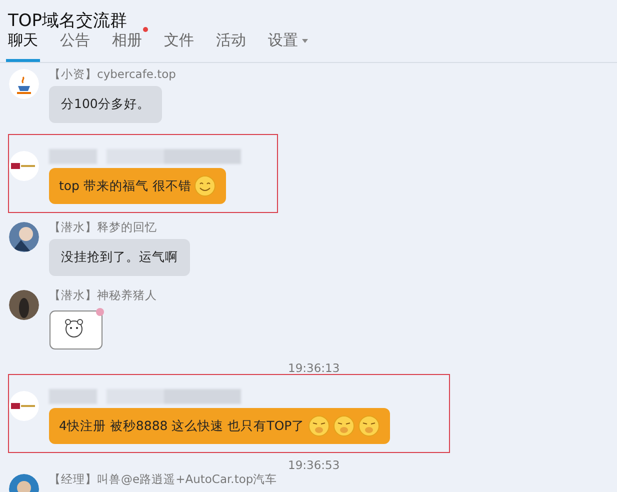  Describe the element at coordinates (179, 46) in the screenshot. I see `tab: 文件` at that location.